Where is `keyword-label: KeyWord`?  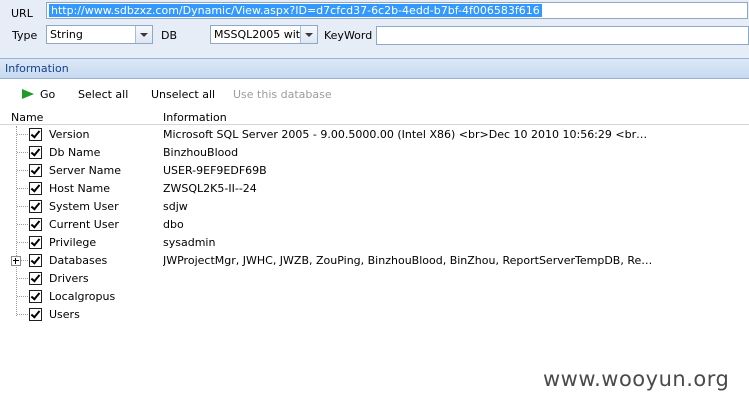 keyword-label: KeyWord is located at coordinates (348, 35).